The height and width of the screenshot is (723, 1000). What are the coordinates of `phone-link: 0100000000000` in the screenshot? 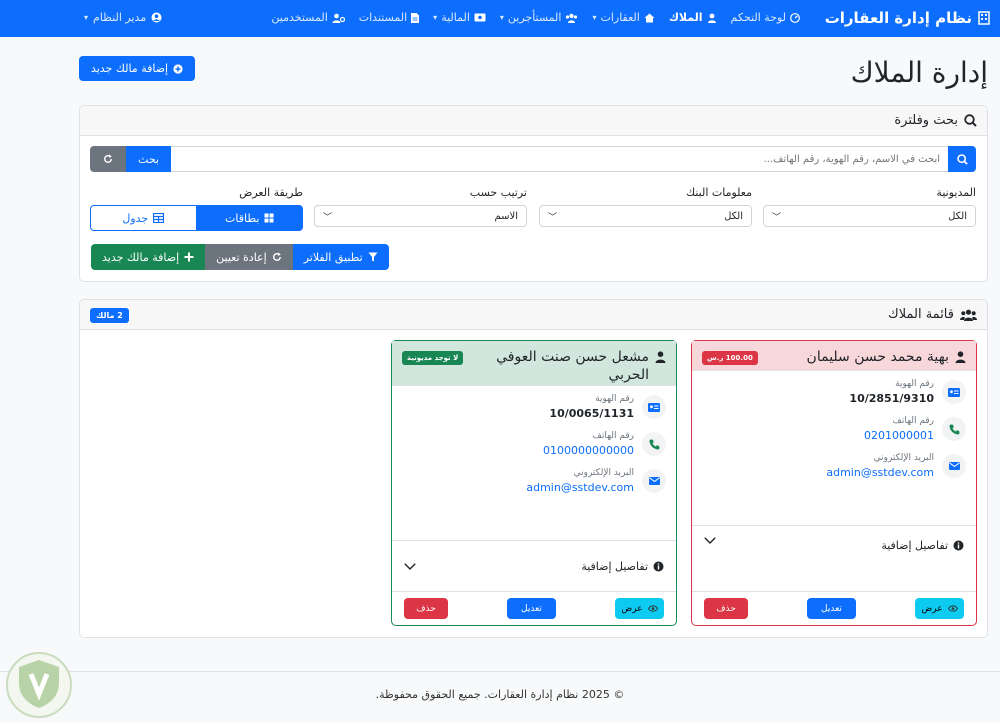 It's located at (588, 450).